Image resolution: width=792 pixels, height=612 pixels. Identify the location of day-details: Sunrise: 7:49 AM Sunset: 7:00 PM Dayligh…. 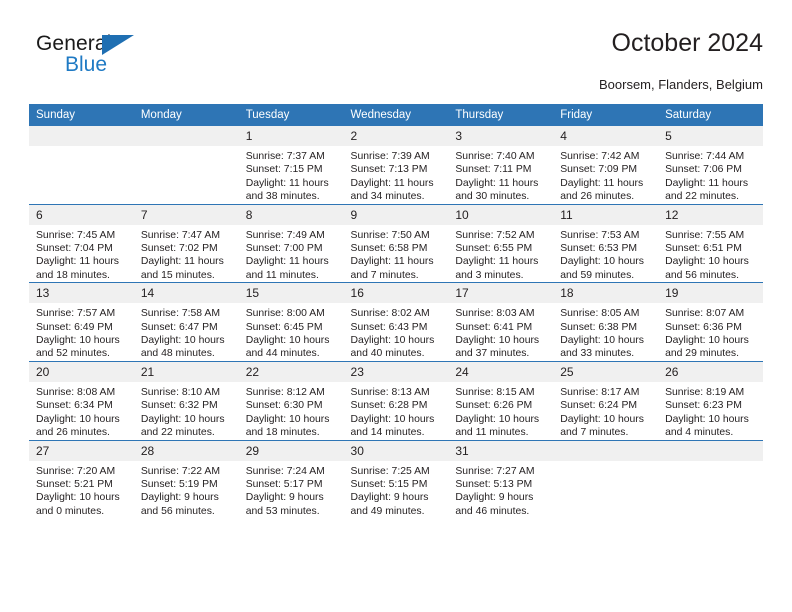
(291, 254).